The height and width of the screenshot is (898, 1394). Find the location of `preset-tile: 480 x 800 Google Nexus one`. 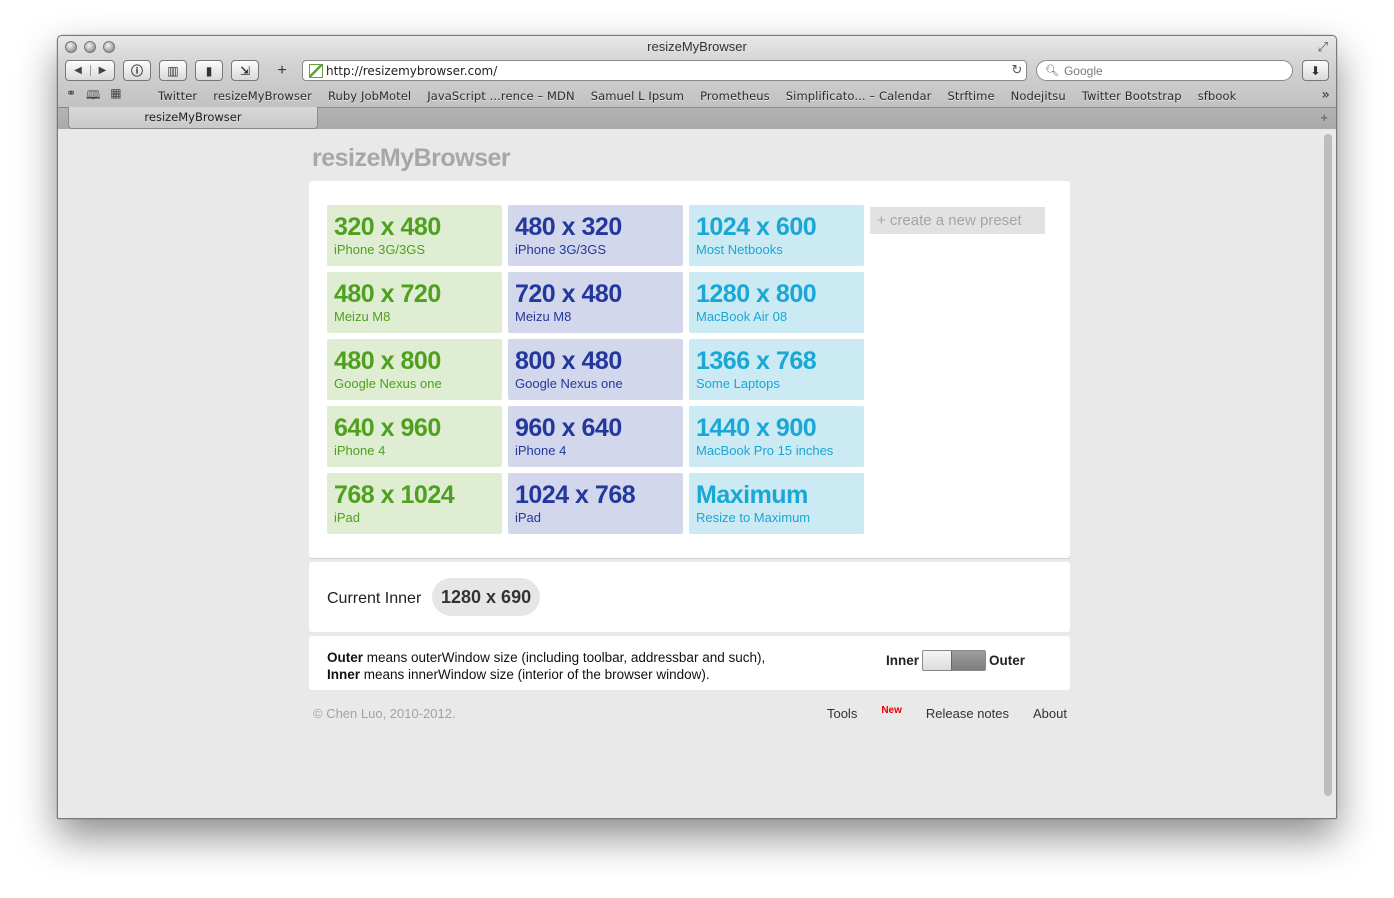

preset-tile: 480 x 800 Google Nexus one is located at coordinates (414, 369).